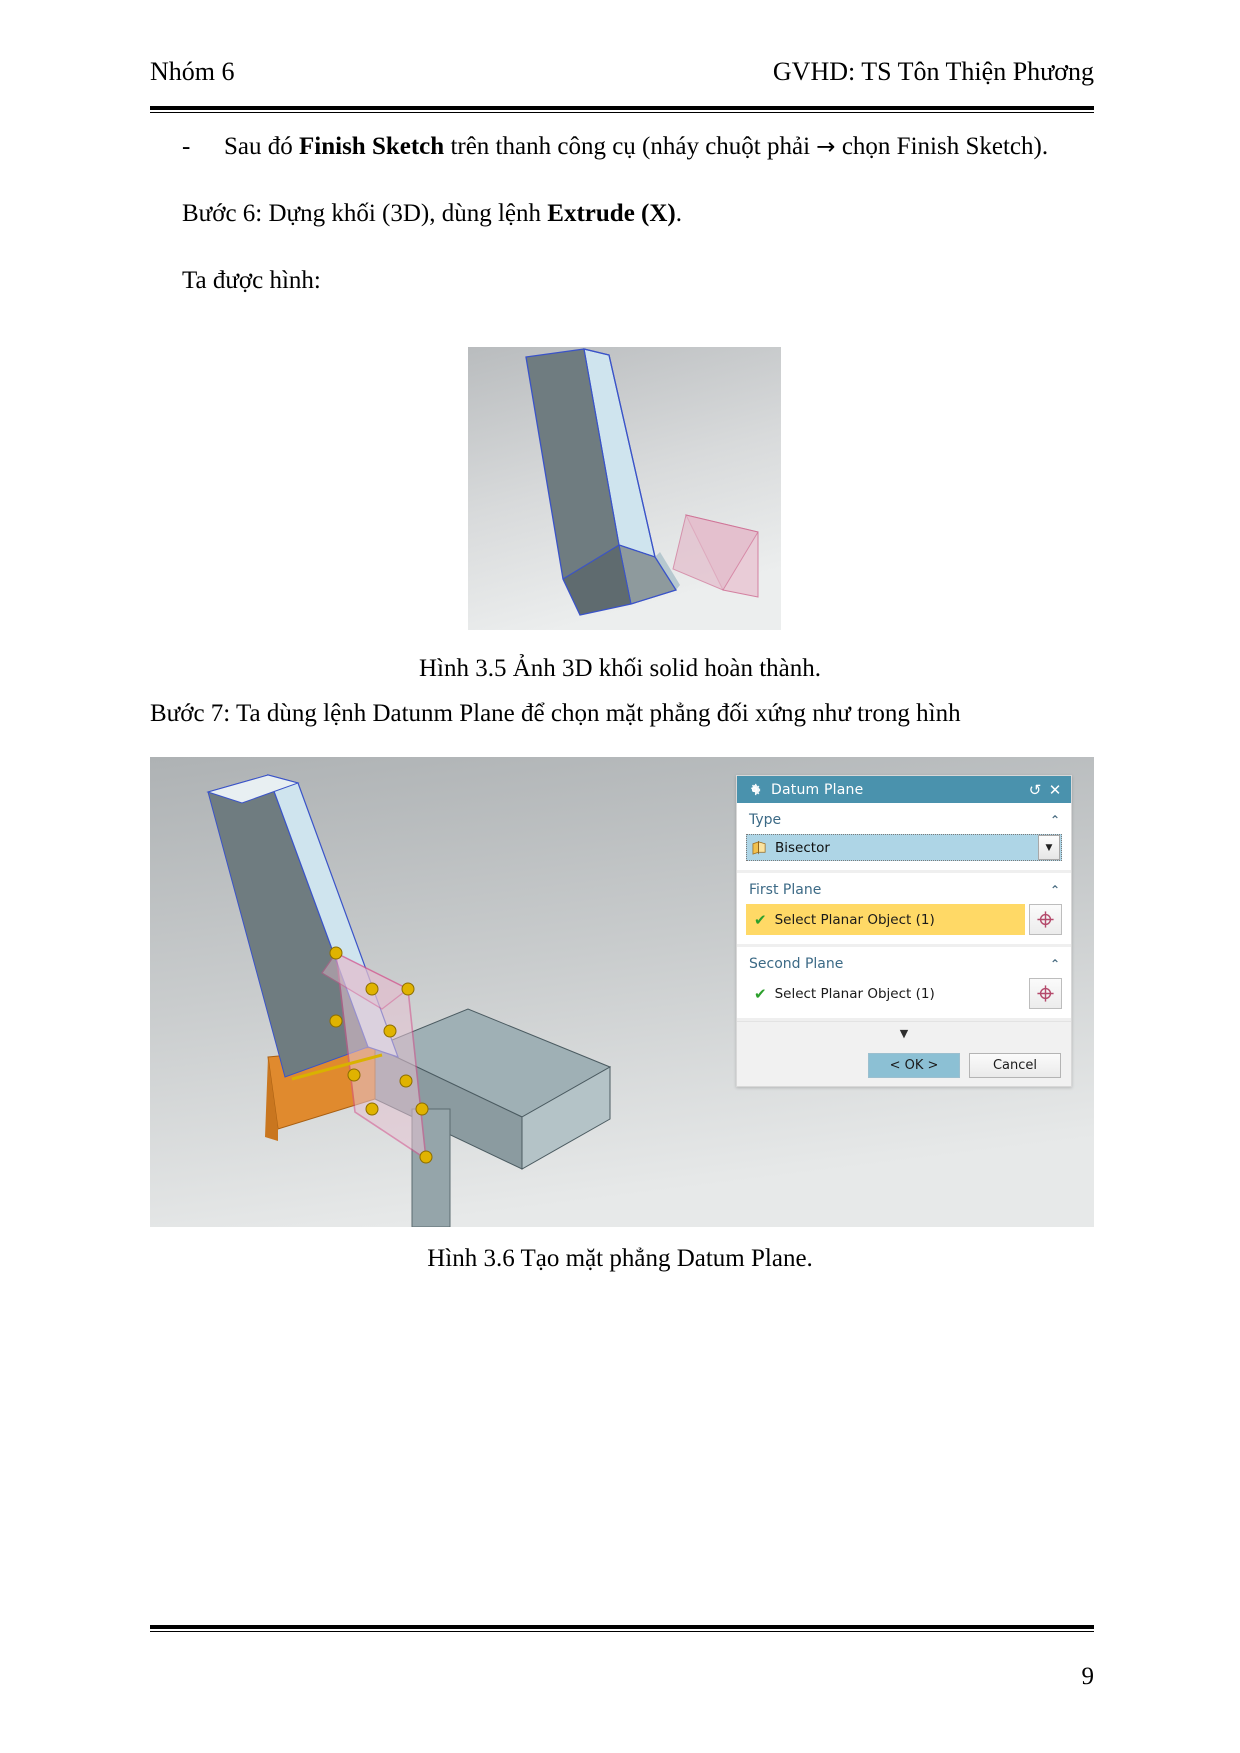 The image size is (1240, 1753). I want to click on figure-3-6-caption: Hình 3.6 Tạo mặt phẳng Datum Plane., so click(620, 1258).